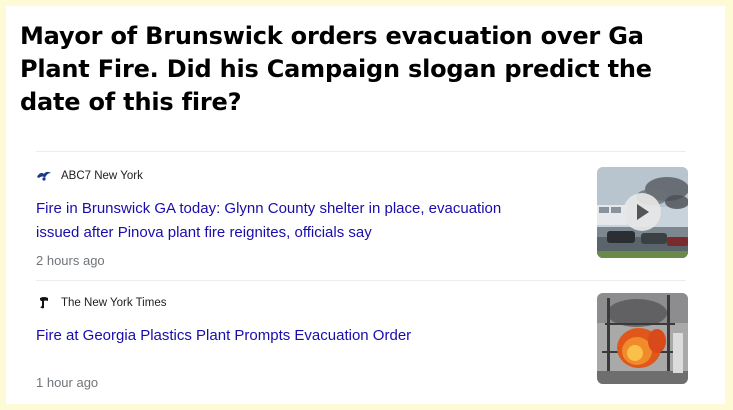  What do you see at coordinates (114, 303) in the screenshot?
I see `source-name: The New York Times` at bounding box center [114, 303].